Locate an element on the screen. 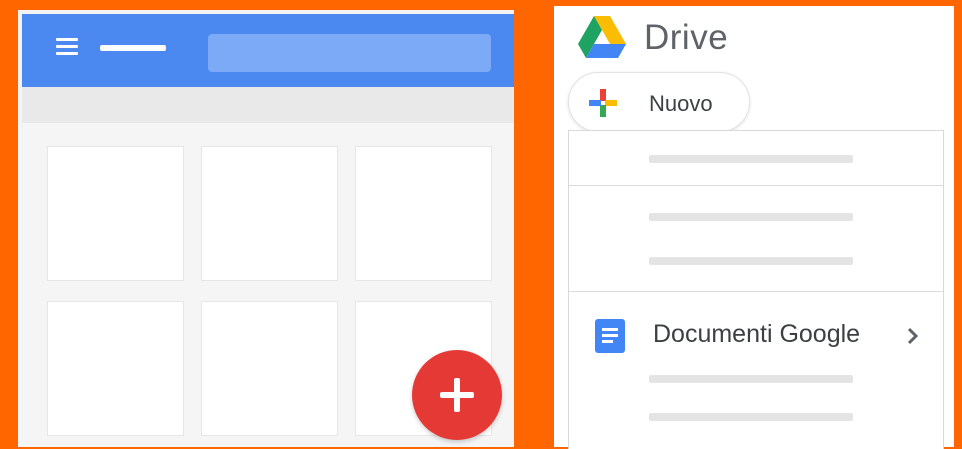  search-input is located at coordinates (349, 53).